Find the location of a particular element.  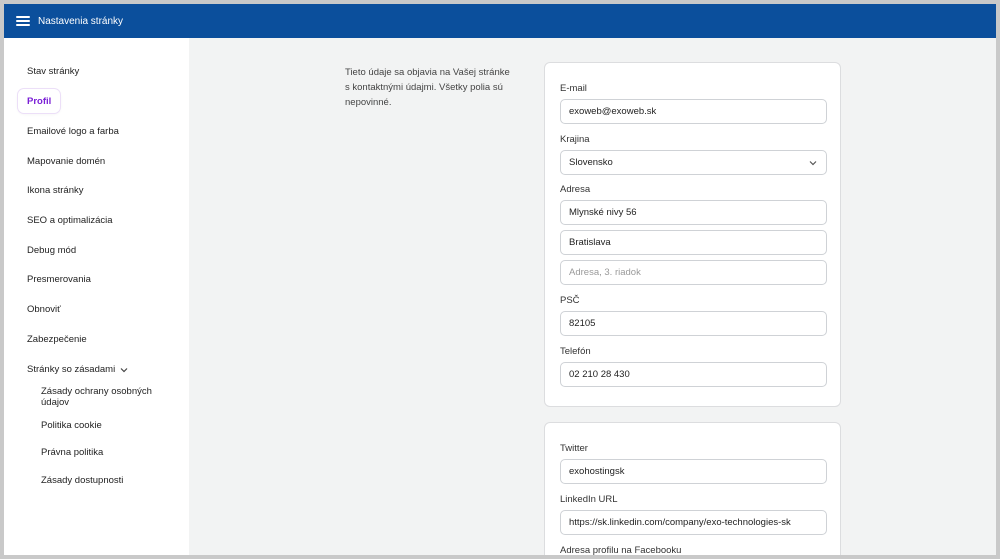

sidebar-item-policy-pages: Stránky so zásadami is located at coordinates (77, 369).